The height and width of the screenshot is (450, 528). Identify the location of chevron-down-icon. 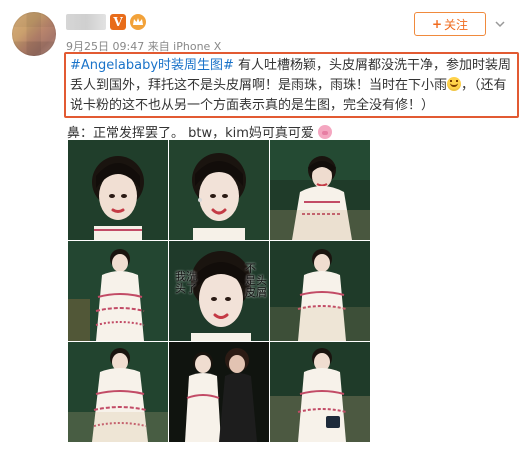
(500, 24).